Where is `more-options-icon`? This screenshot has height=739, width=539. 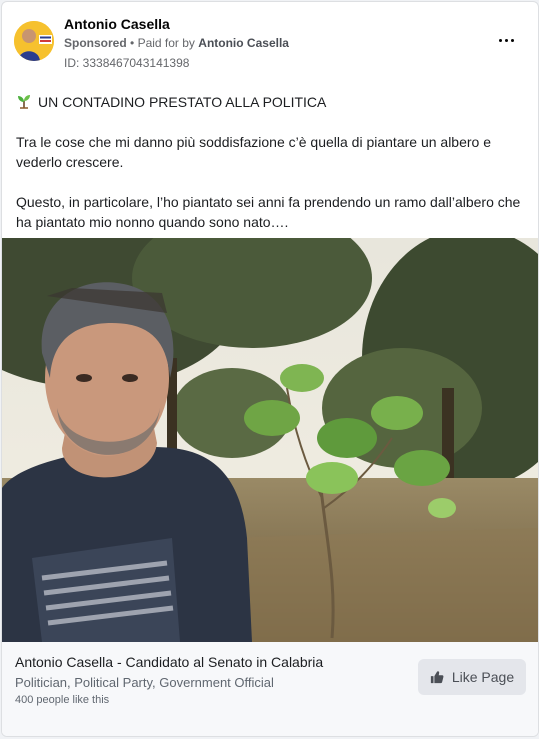
more-options-icon is located at coordinates (506, 40).